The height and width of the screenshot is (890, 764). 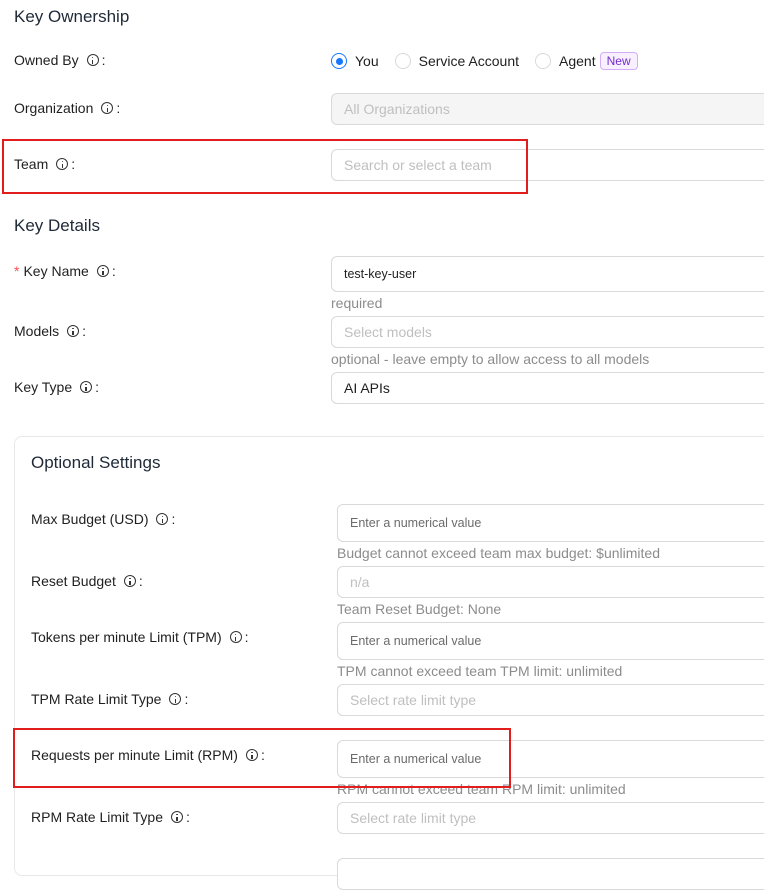 I want to click on reset-budget-label: Reset Budget :, so click(x=87, y=581).